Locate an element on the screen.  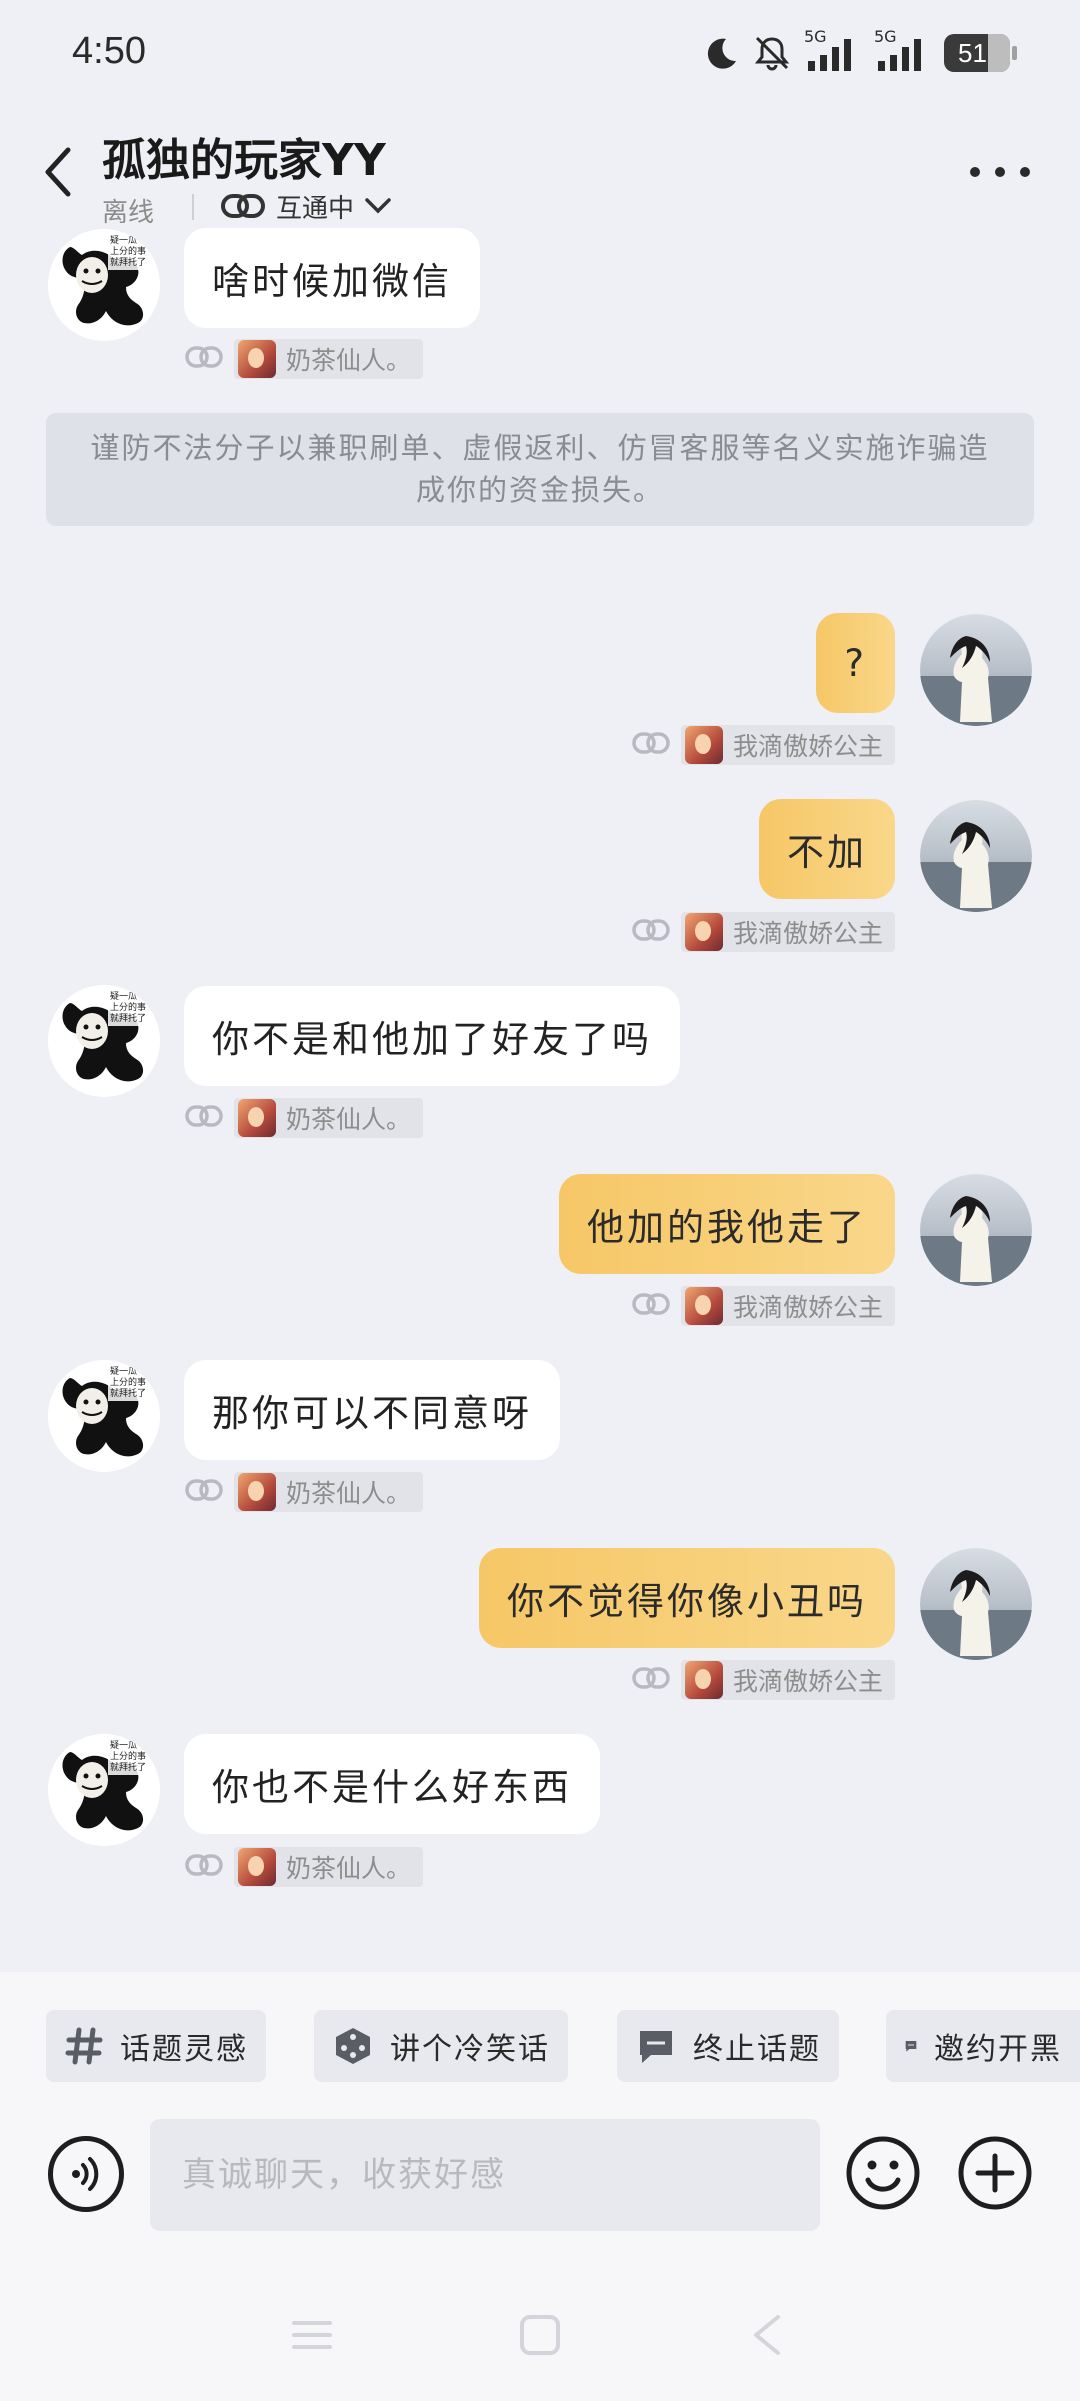
nav-back-button is located at coordinates (768, 2335).